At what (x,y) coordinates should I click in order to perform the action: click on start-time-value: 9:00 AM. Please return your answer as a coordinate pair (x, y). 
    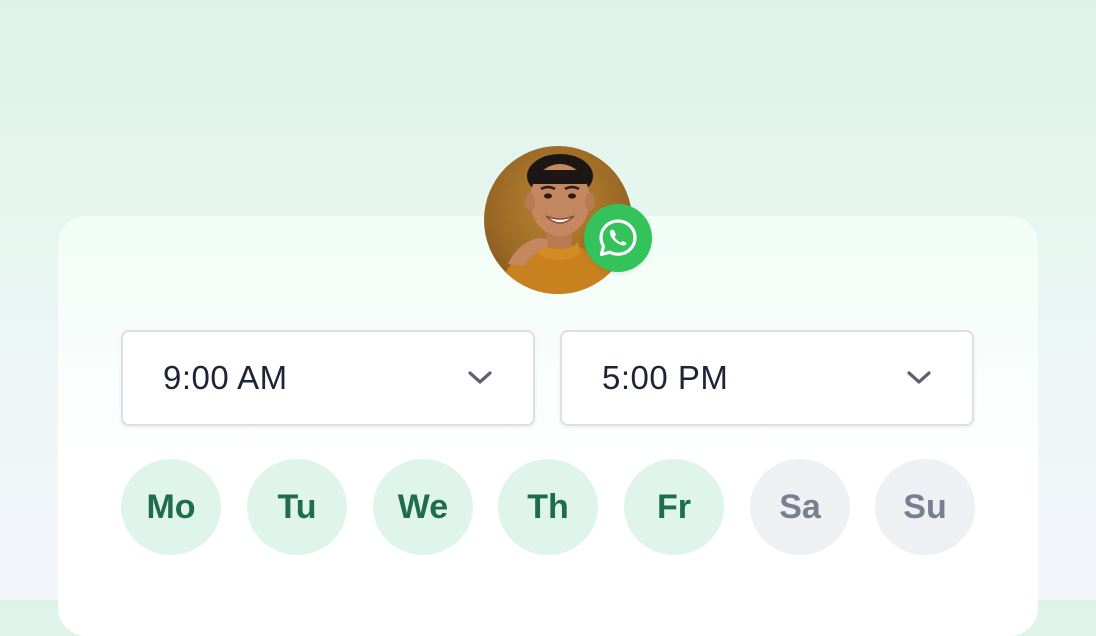
    Looking at the image, I should click on (225, 377).